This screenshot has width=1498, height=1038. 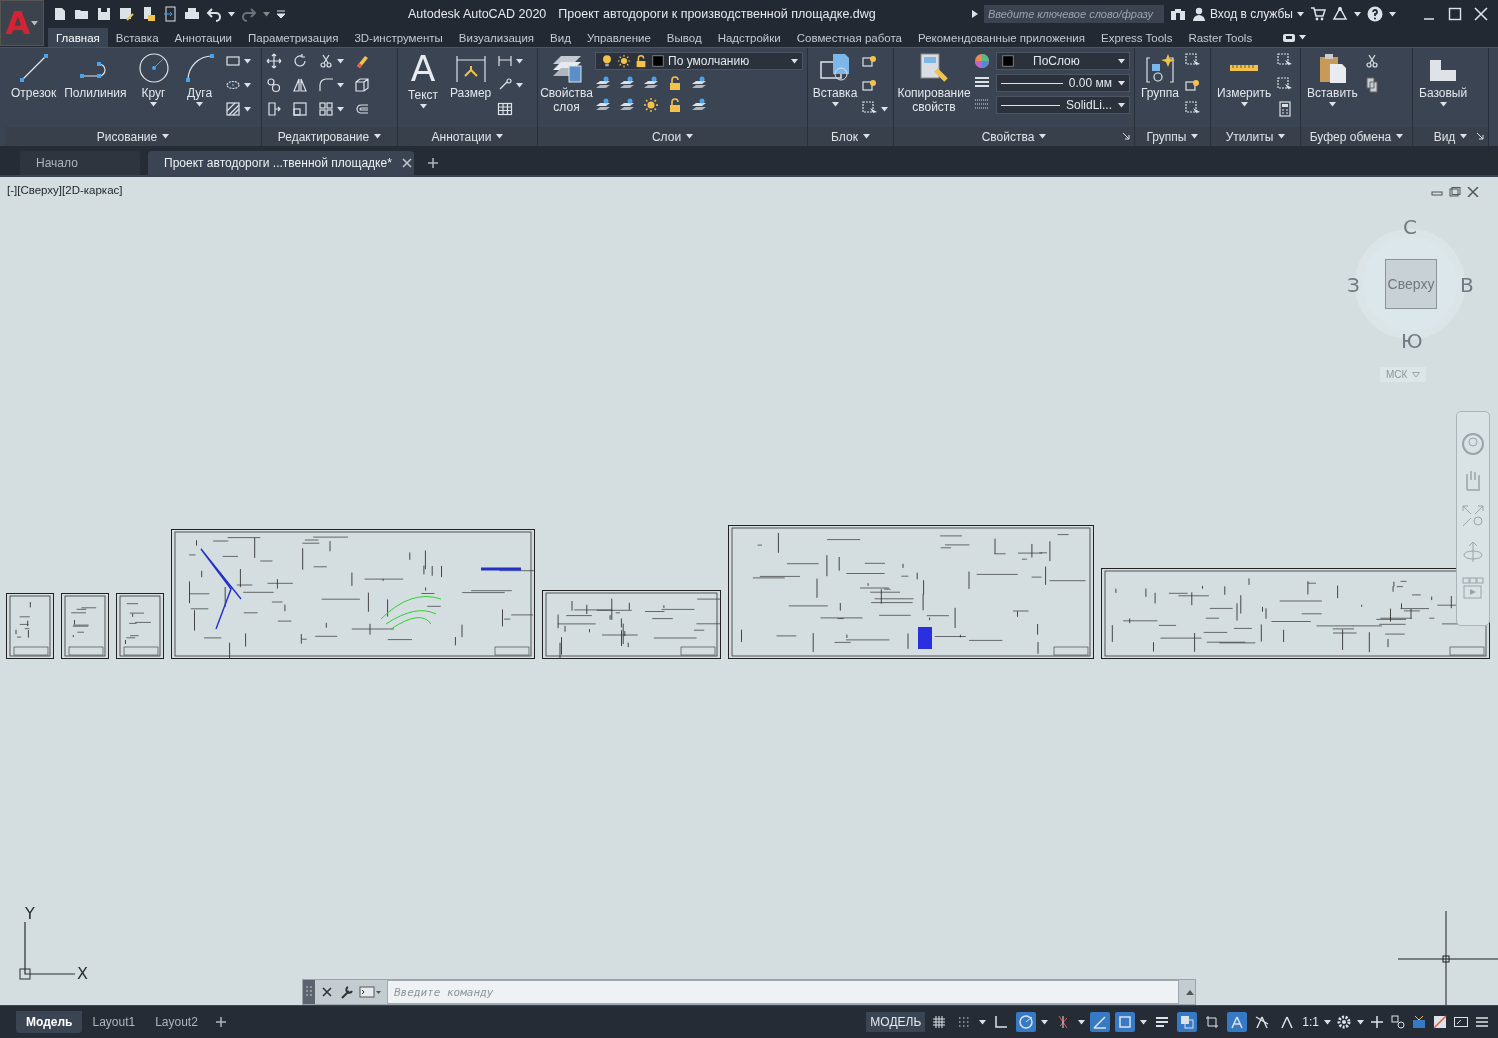 What do you see at coordinates (326, 109) in the screenshot?
I see `grid-icon` at bounding box center [326, 109].